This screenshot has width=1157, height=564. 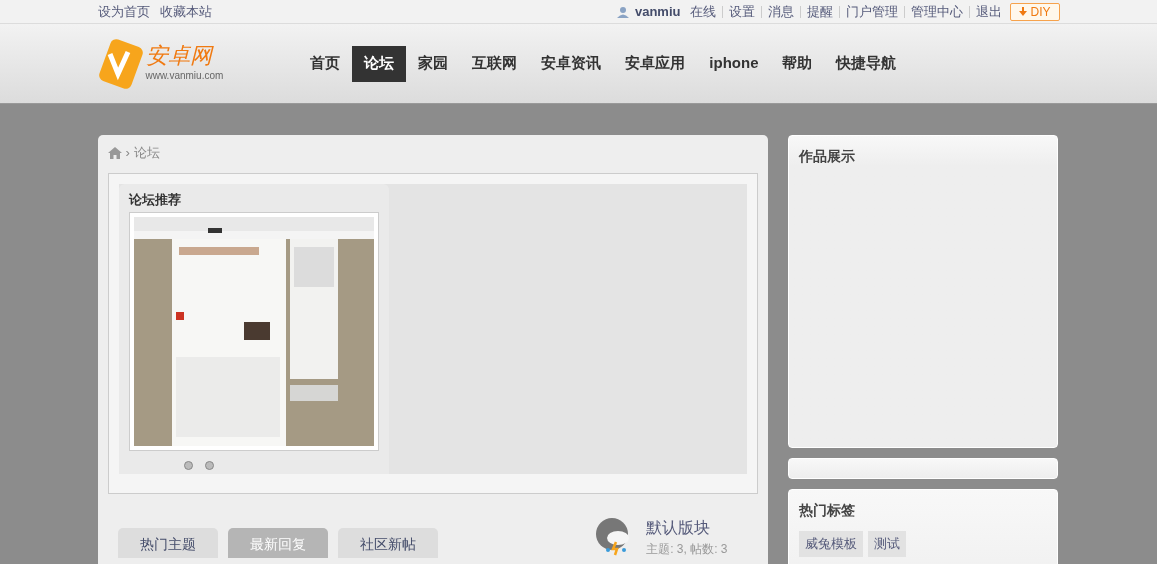 I want to click on logo-title: 安卓网, so click(x=180, y=56).